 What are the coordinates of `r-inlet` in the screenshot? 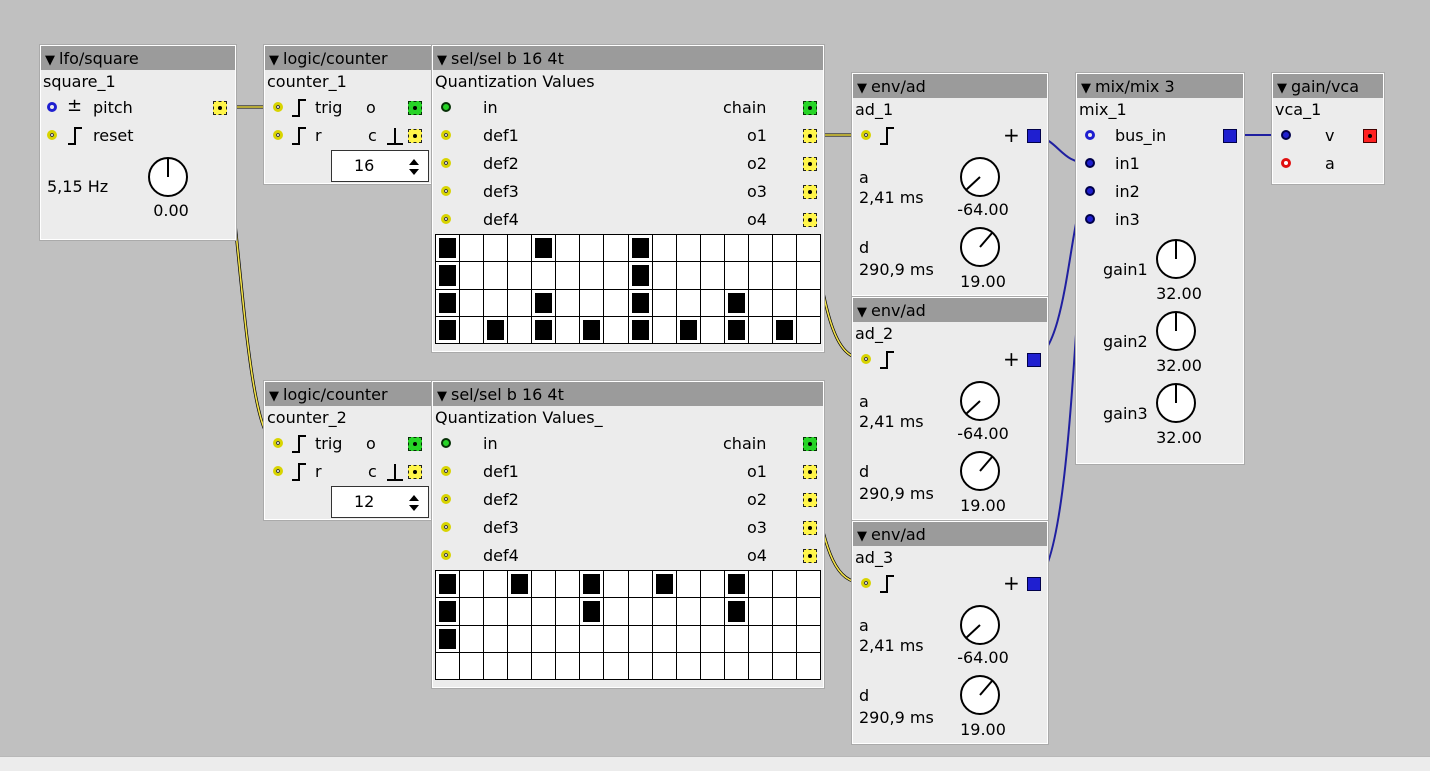 It's located at (278, 471).